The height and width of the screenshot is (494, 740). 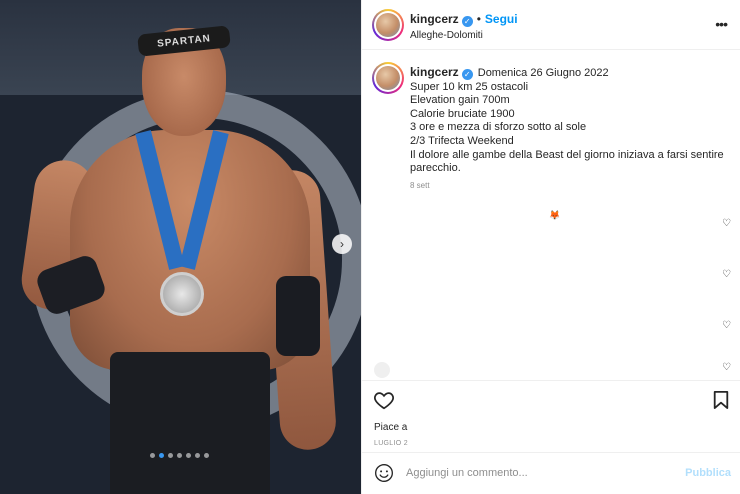 I want to click on carousel-dot-active, so click(x=161, y=455).